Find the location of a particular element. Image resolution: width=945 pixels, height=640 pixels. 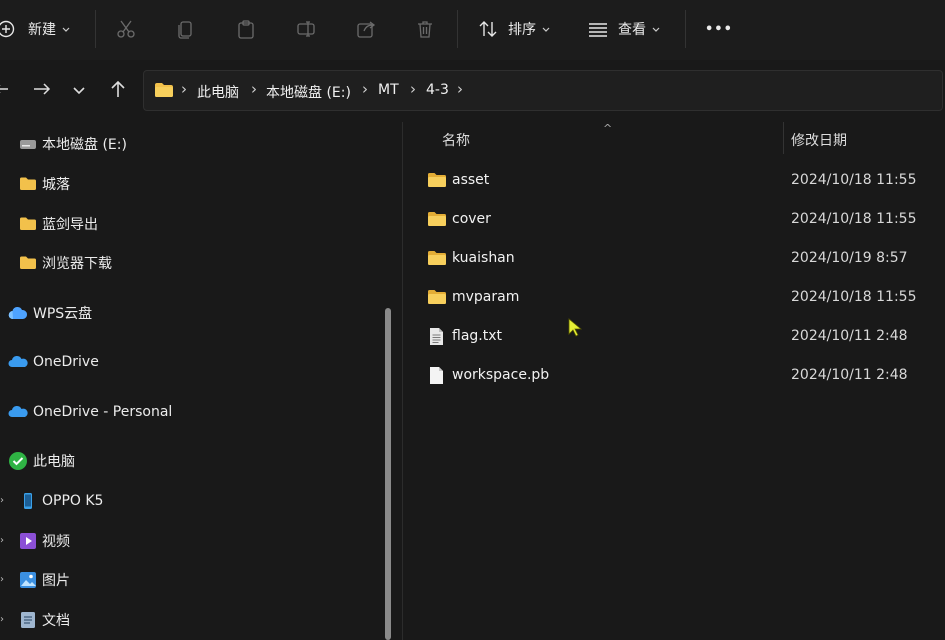

sidebar-item-label: WPS云盘 is located at coordinates (63, 314).